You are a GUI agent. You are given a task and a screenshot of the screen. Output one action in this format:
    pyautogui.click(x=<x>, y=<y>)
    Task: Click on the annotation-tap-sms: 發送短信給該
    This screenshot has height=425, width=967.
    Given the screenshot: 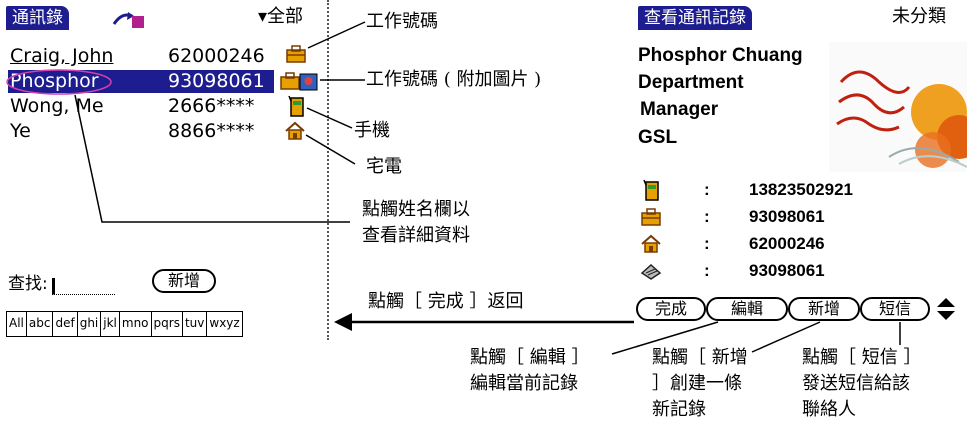 What is the action you would take?
    pyautogui.click(x=856, y=383)
    